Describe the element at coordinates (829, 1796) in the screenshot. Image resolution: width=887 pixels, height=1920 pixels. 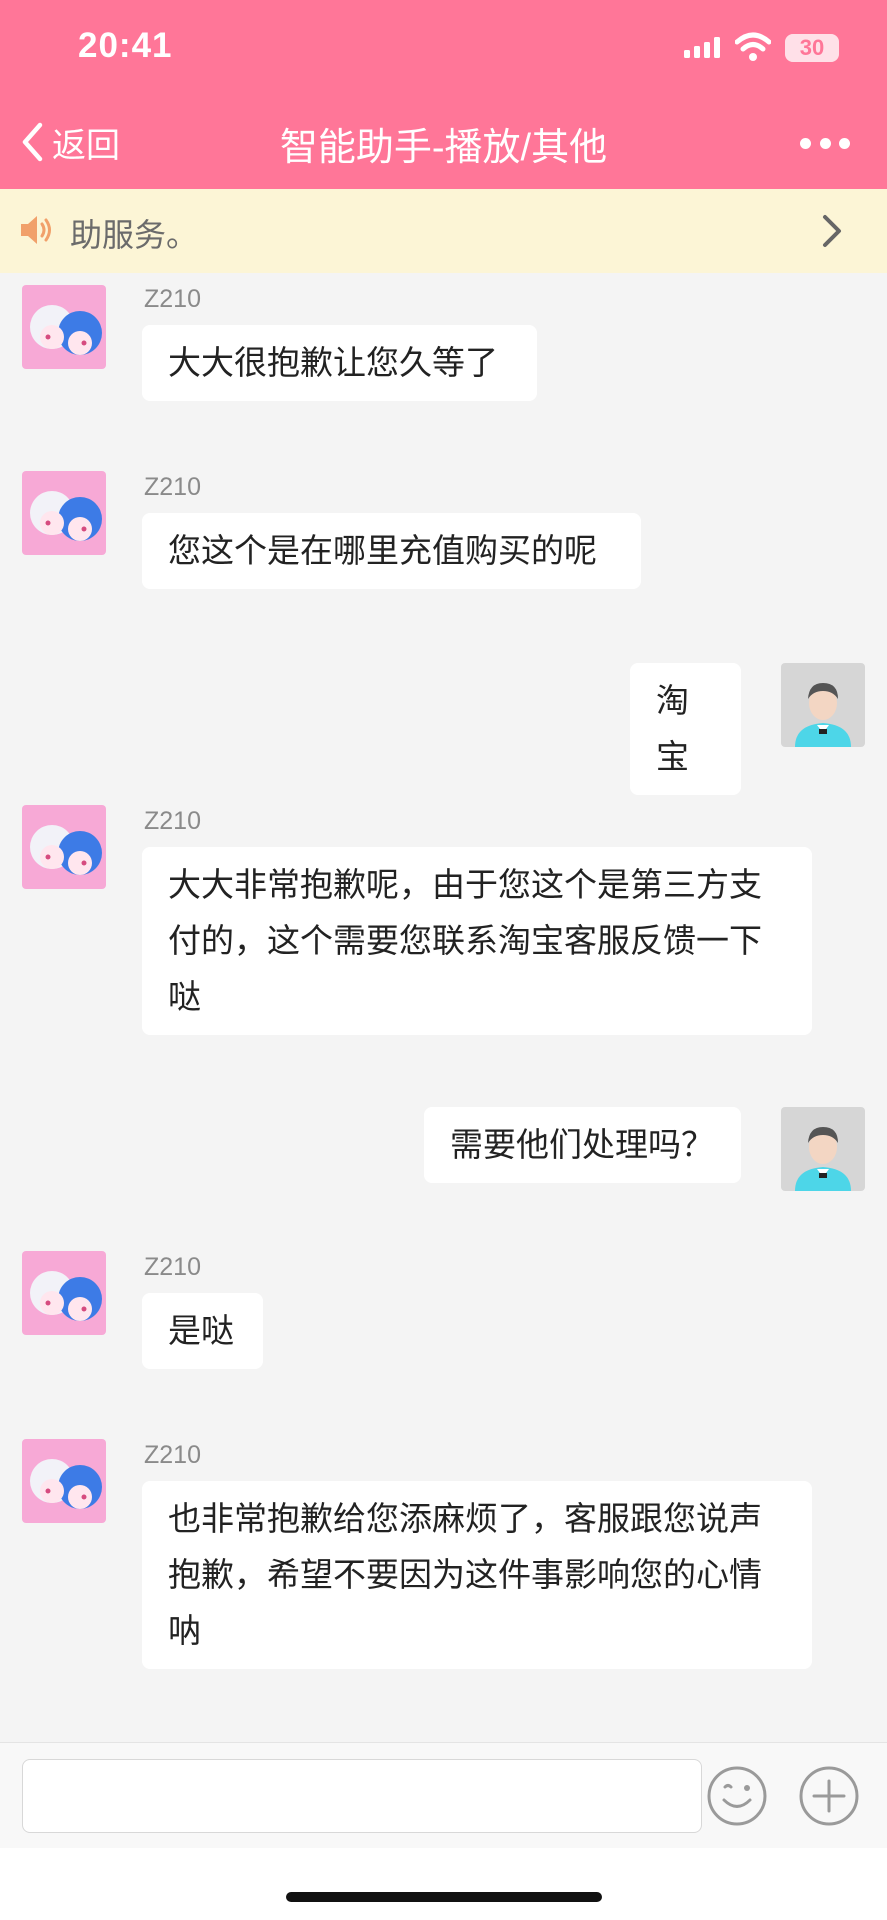
I see `plus-icon` at that location.